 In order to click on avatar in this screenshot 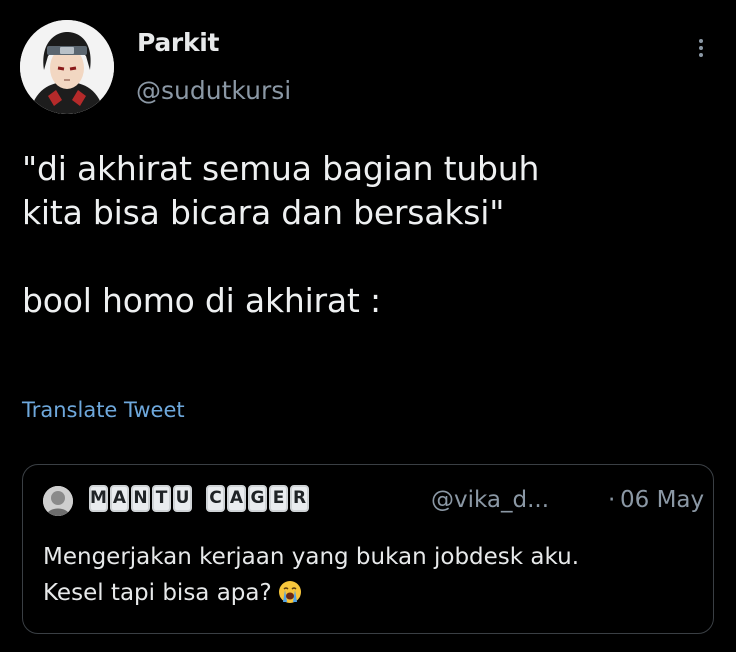, I will do `click(67, 67)`.